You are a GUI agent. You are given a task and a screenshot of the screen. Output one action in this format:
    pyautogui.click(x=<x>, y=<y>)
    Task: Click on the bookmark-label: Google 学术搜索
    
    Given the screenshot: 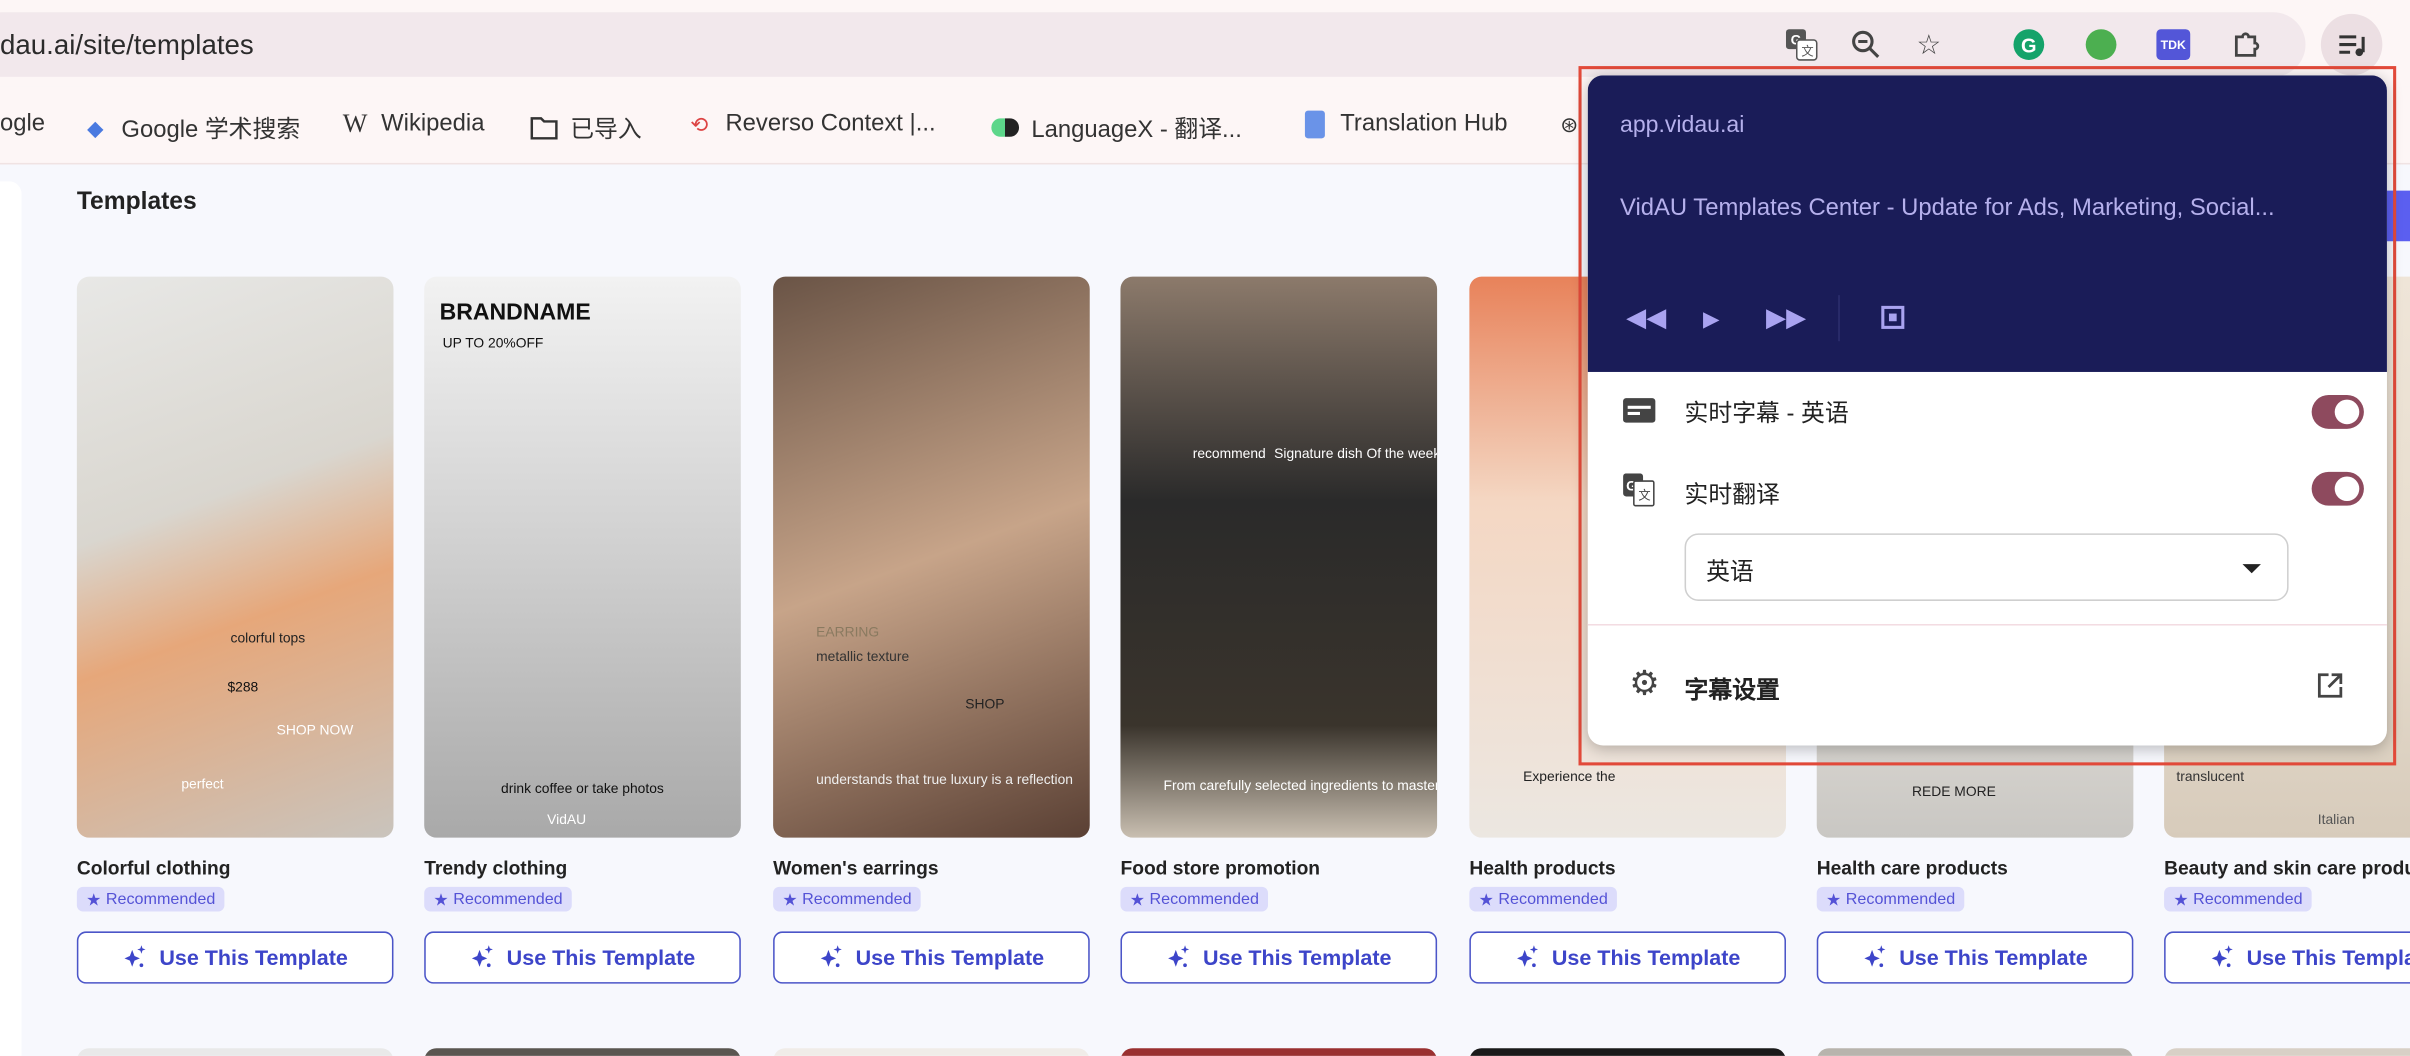 What is the action you would take?
    pyautogui.click(x=211, y=129)
    